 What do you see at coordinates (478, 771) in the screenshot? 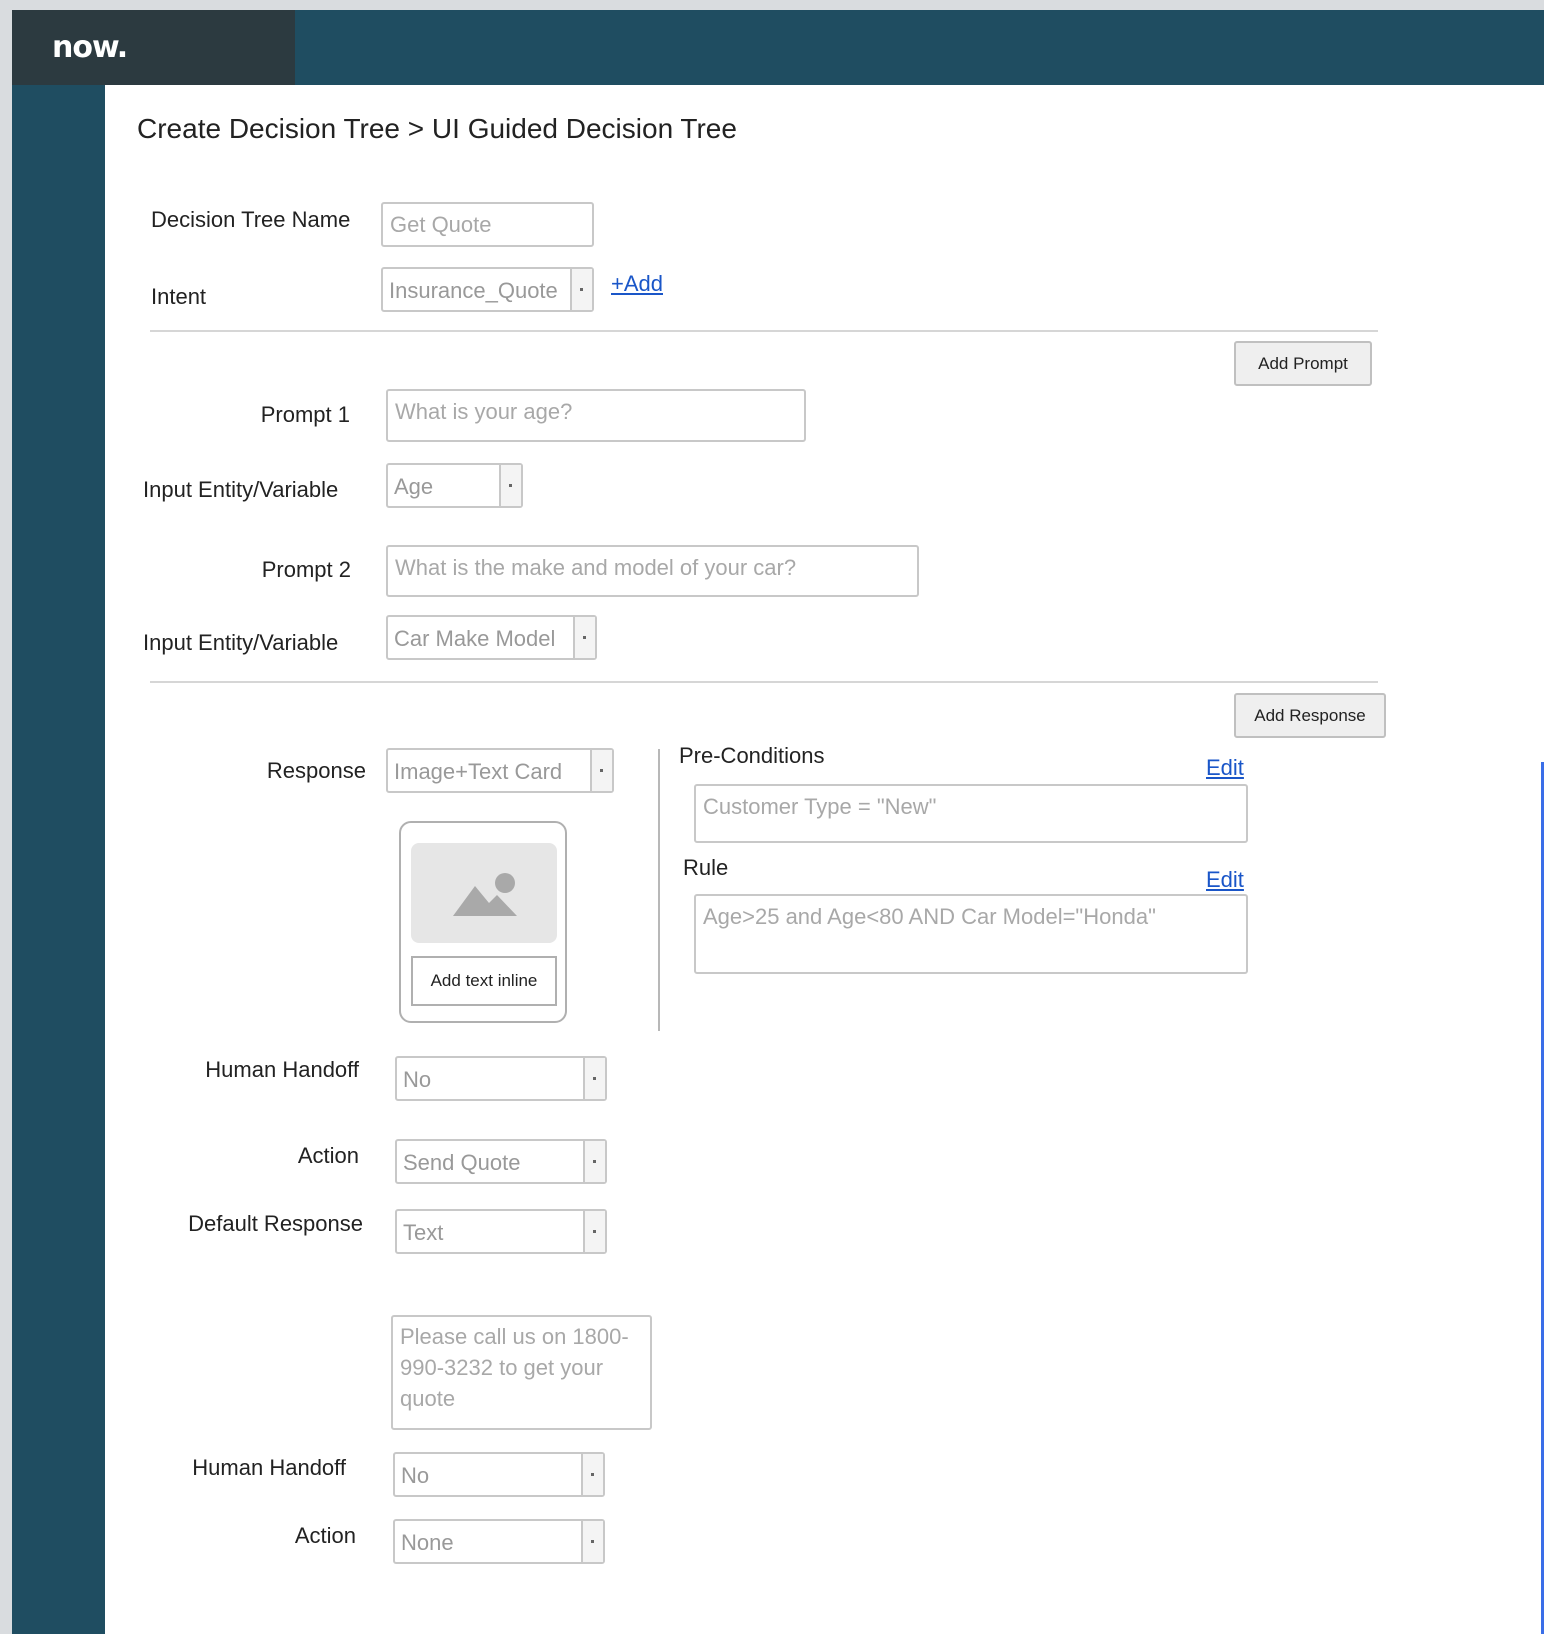
I see `response-type-value: Image+Text Card` at bounding box center [478, 771].